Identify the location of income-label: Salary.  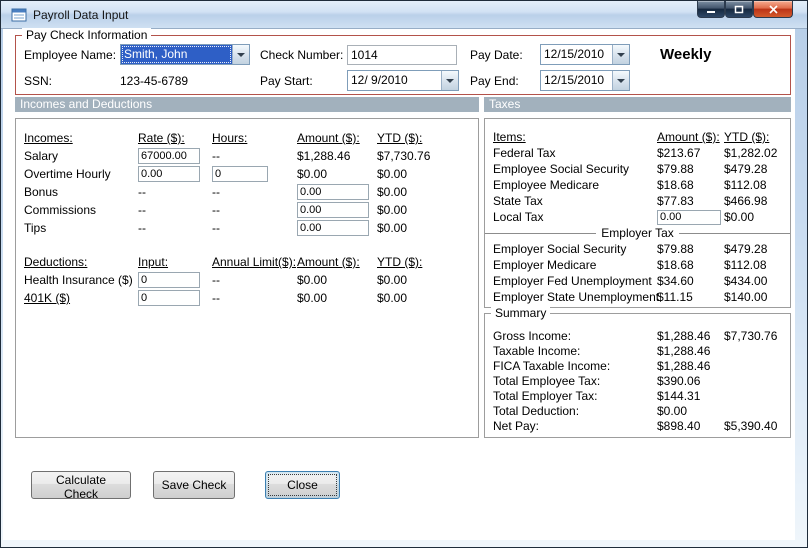
(41, 156).